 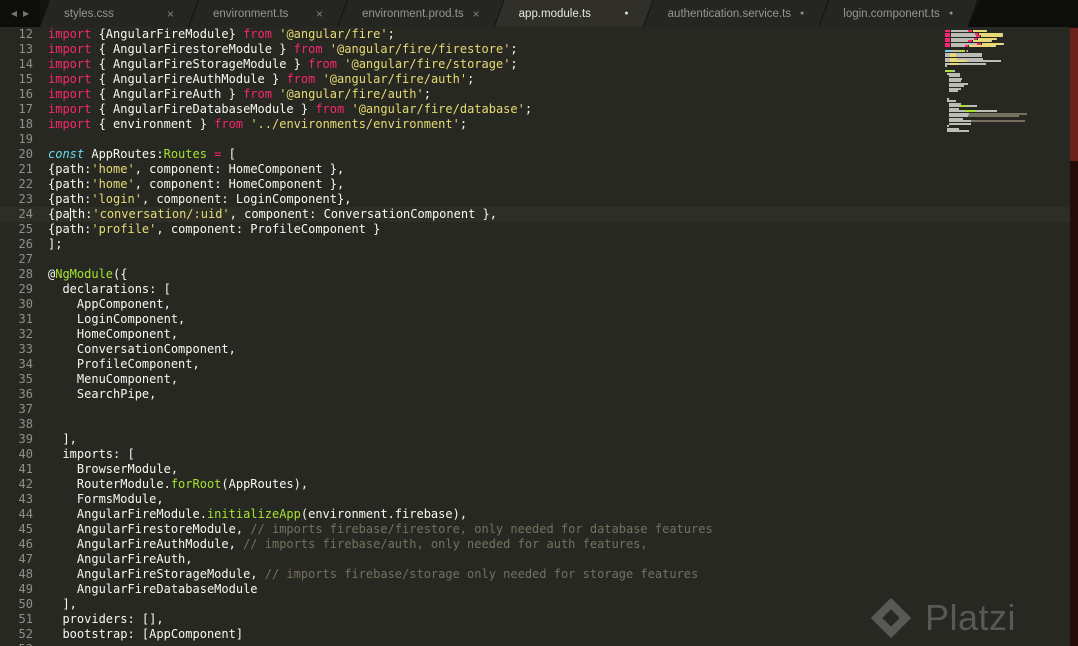 What do you see at coordinates (574, 13) in the screenshot?
I see `tab-app-module-ts: app.module.ts ●` at bounding box center [574, 13].